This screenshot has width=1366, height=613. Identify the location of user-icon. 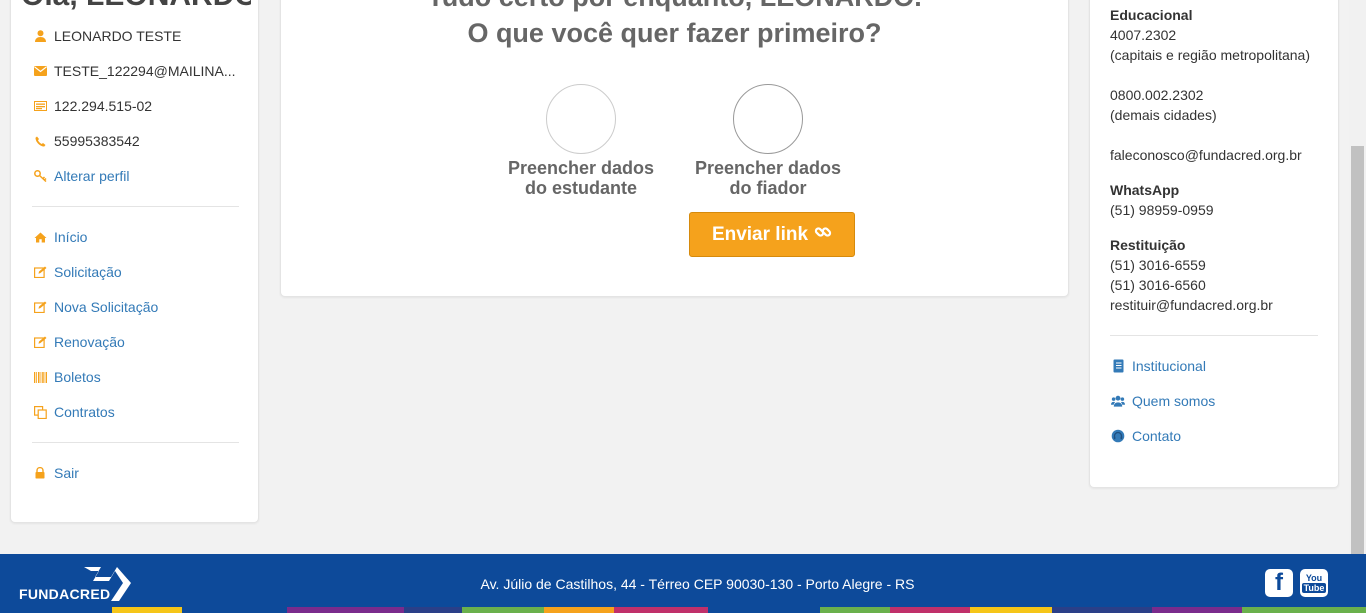
(40, 36).